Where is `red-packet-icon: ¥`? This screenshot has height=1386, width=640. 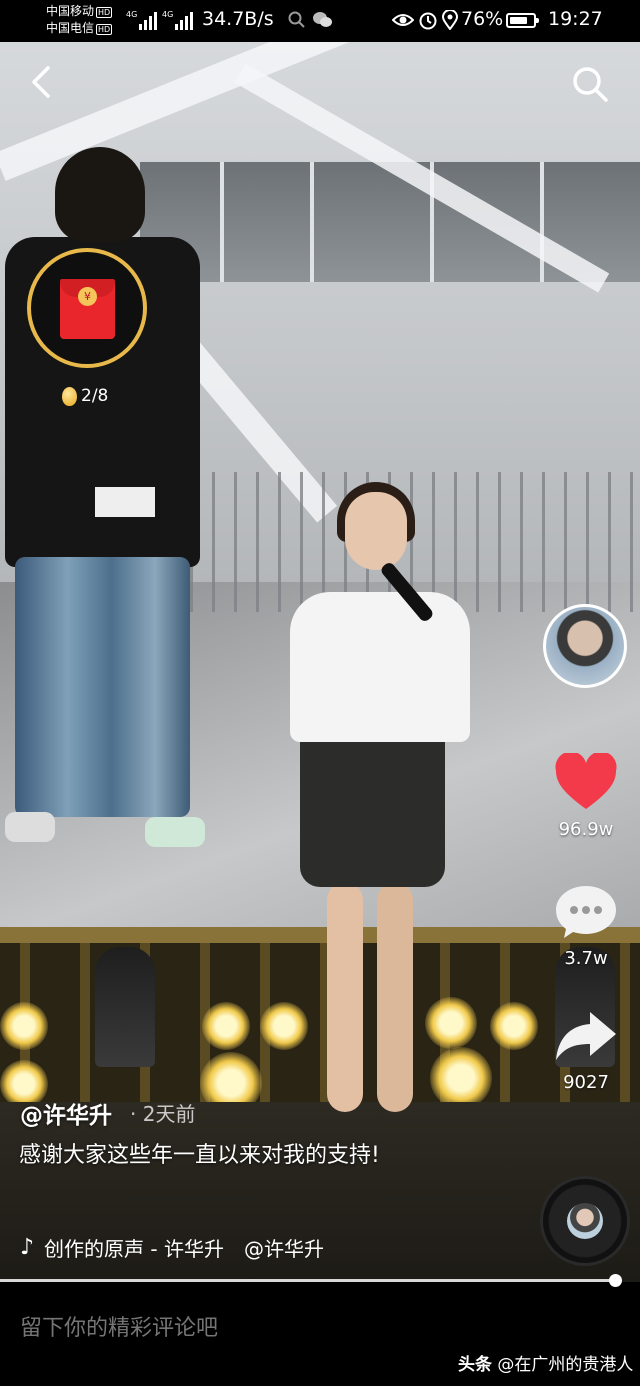
red-packet-icon: ¥ is located at coordinates (87, 309).